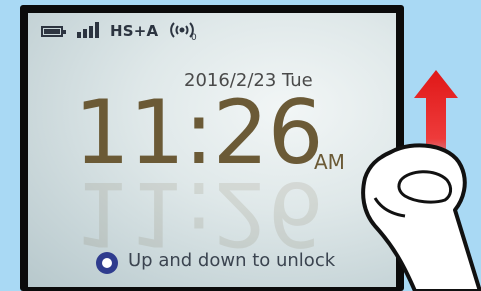 The height and width of the screenshot is (291, 481). Describe the element at coordinates (53, 31) in the screenshot. I see `battery-icon` at that location.